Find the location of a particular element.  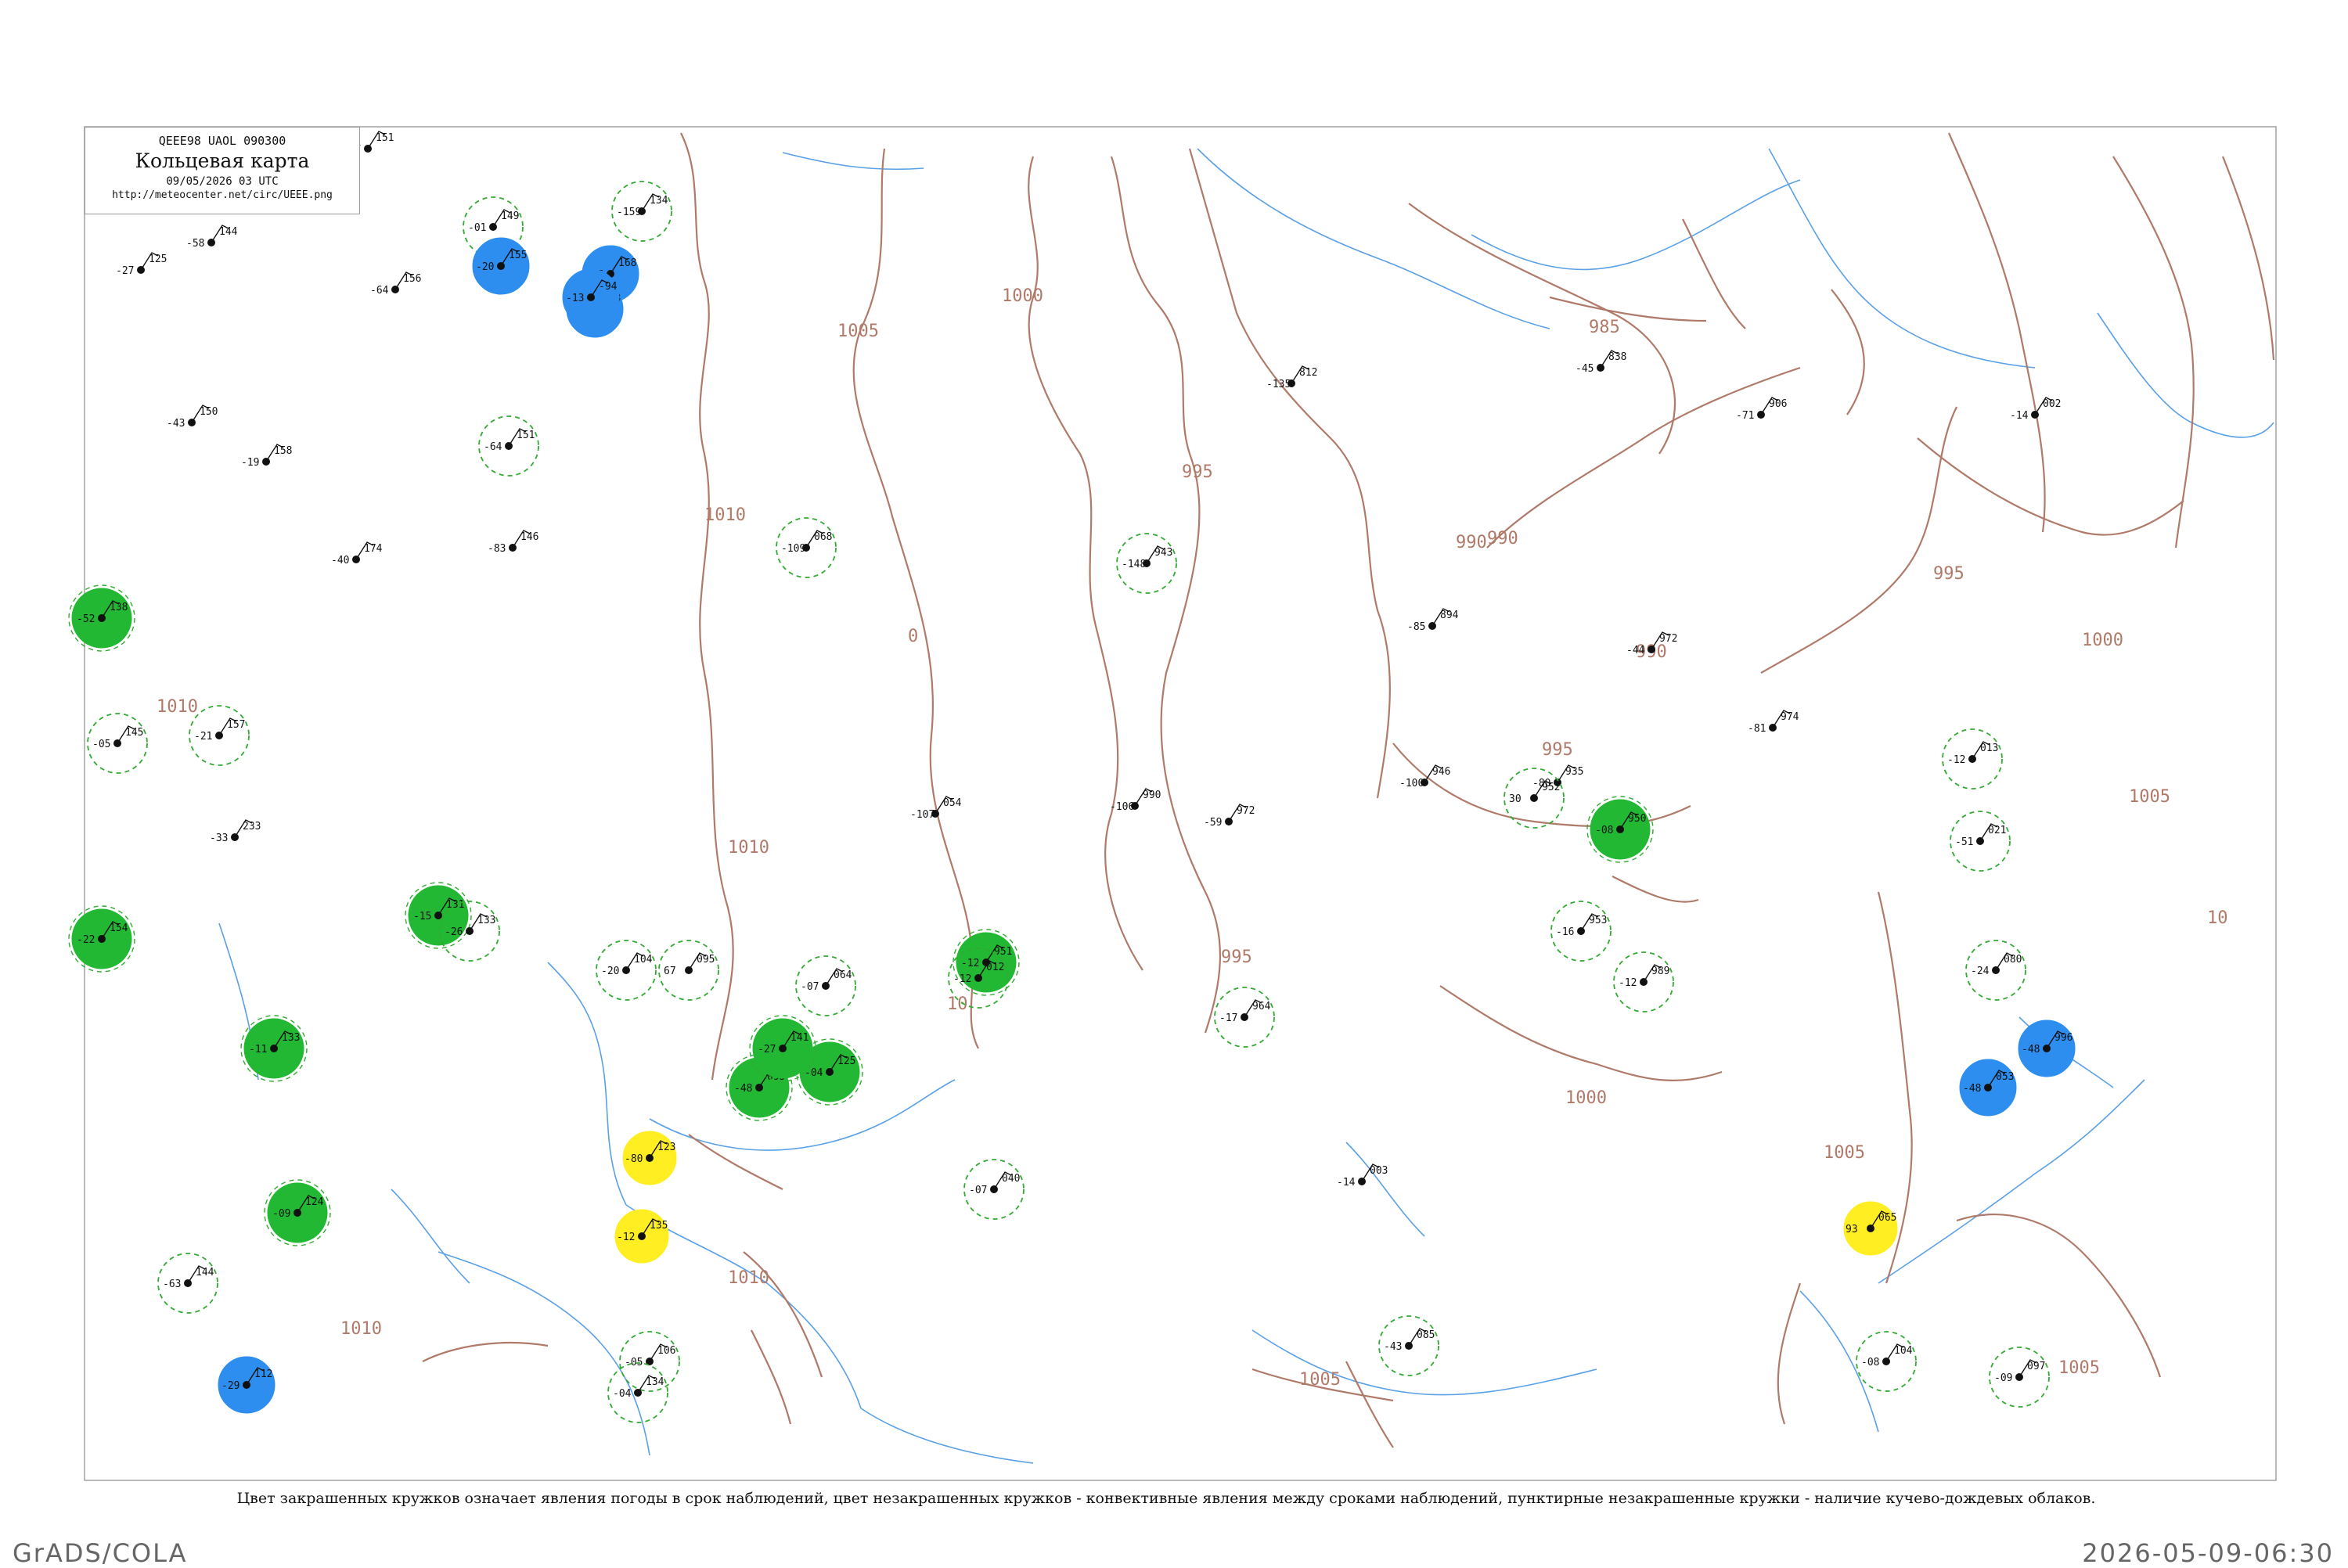

station-temperature: -20 is located at coordinates (610, 972).